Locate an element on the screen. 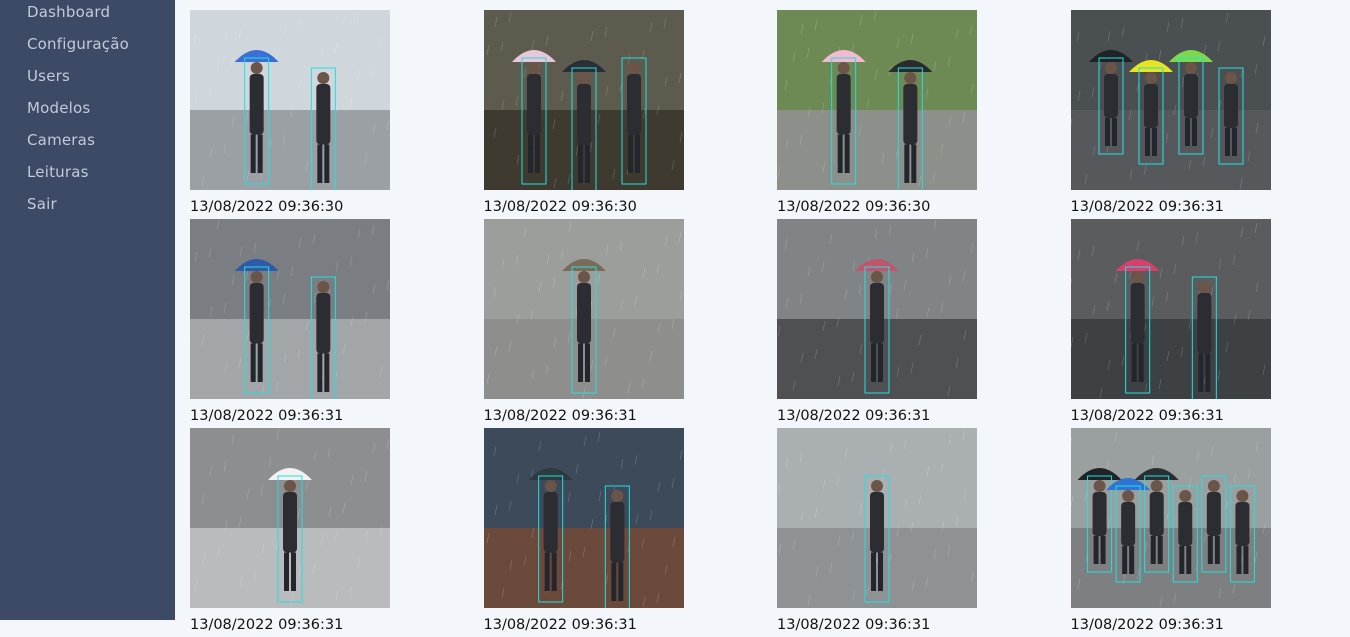 The height and width of the screenshot is (637, 1350). sidebar-item-users: Users is located at coordinates (78, 76).